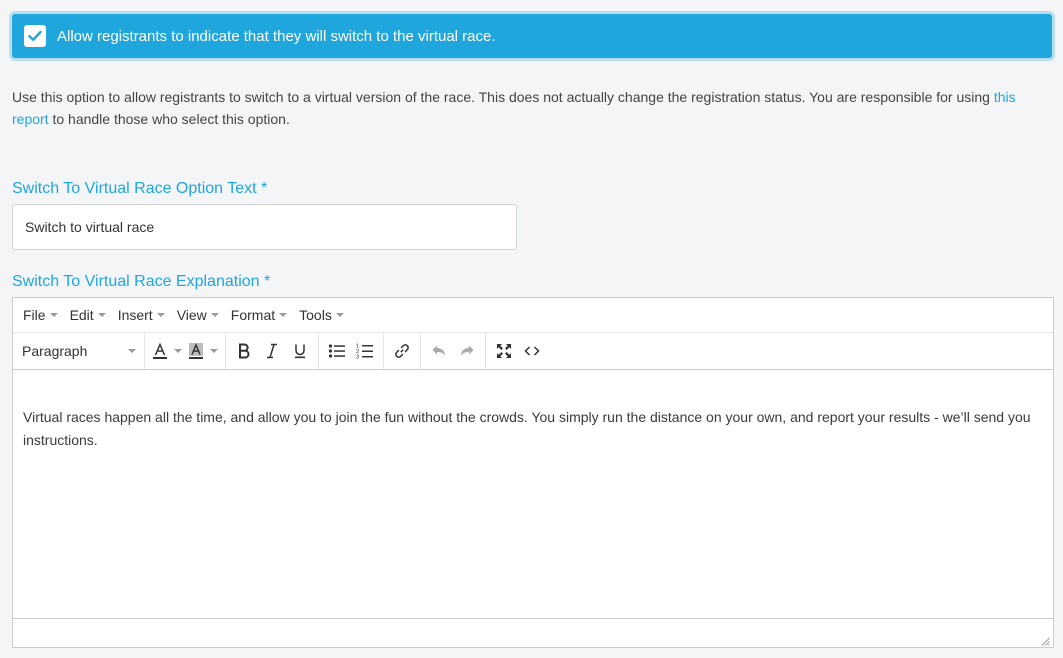 This screenshot has height=658, width=1063. Describe the element at coordinates (533, 315) in the screenshot. I see `editor-menubar: File Edit Insert View Format Tools` at that location.